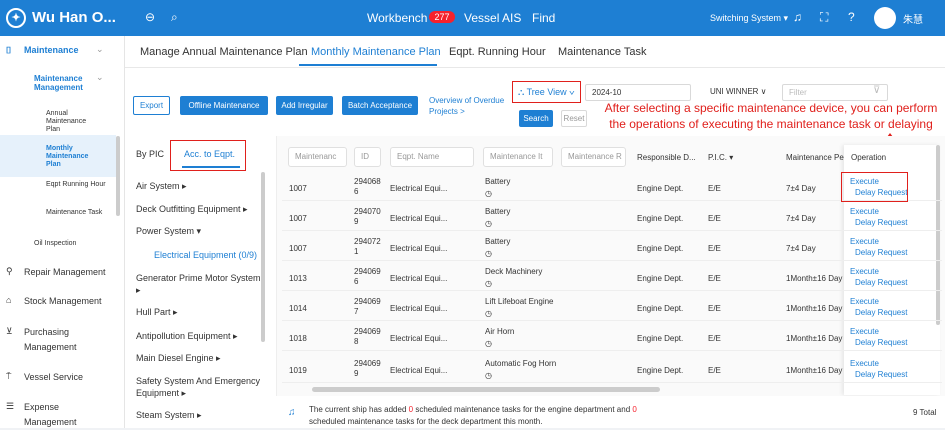 This screenshot has width=945, height=430. What do you see at coordinates (816, 157) in the screenshot?
I see `header-maintenance-period: Maintenance Per` at bounding box center [816, 157].